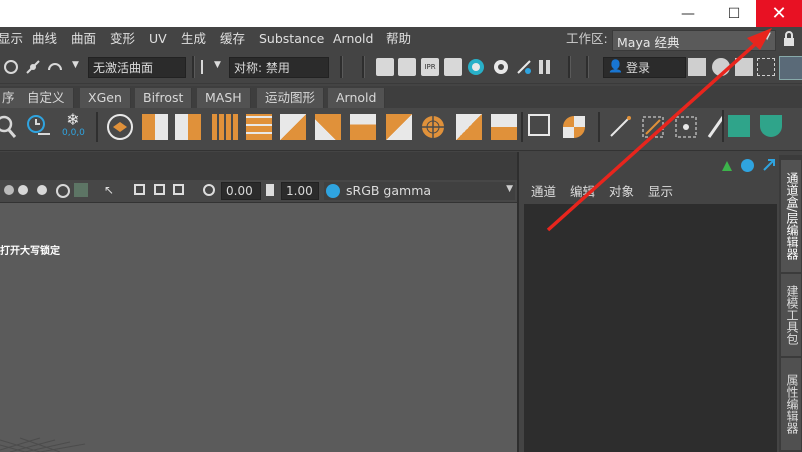  What do you see at coordinates (293, 127) in the screenshot?
I see `extrude-icon` at bounding box center [293, 127].